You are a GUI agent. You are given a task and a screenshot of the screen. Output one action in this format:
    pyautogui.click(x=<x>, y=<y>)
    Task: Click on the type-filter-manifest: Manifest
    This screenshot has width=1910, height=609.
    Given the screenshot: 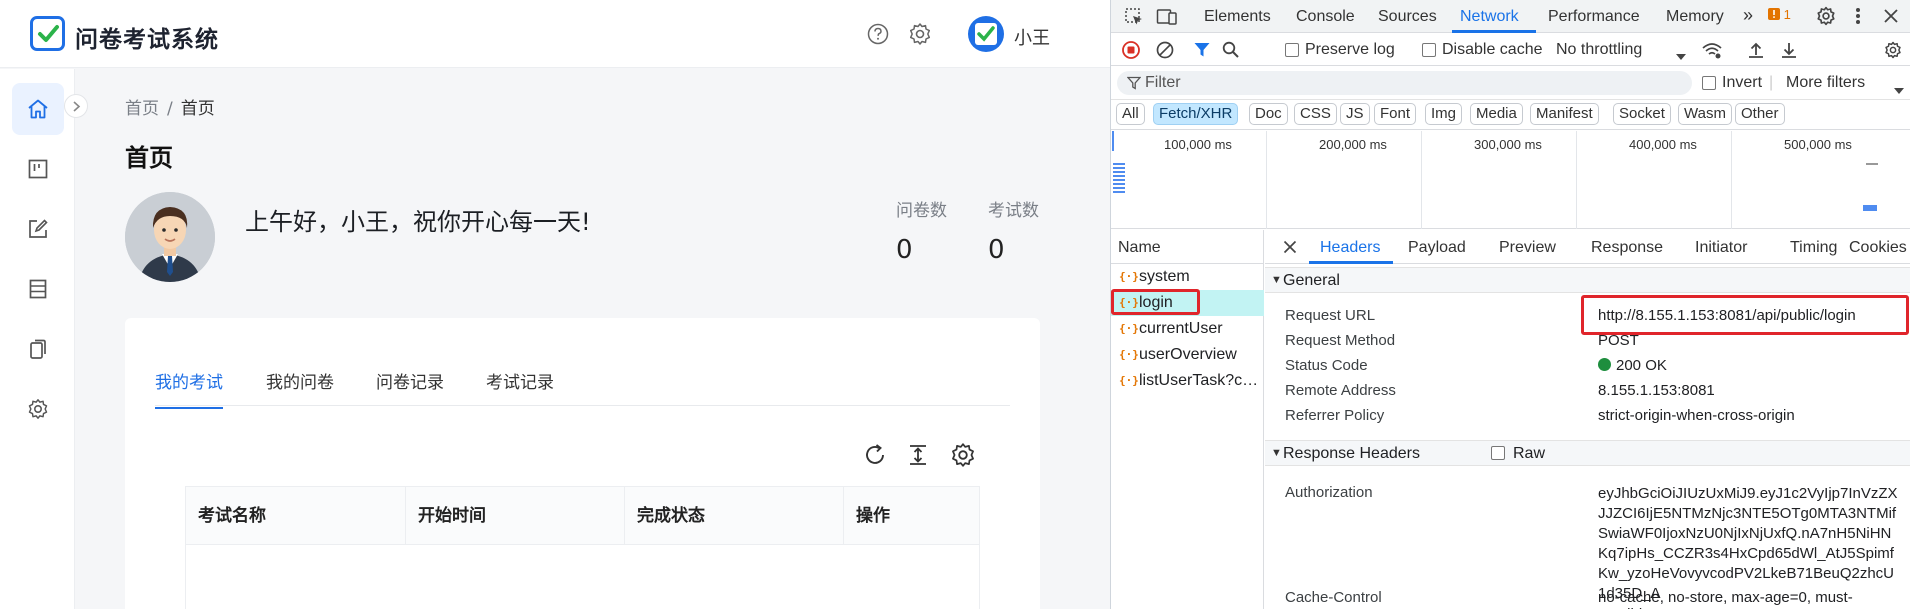 What is the action you would take?
    pyautogui.click(x=1564, y=114)
    